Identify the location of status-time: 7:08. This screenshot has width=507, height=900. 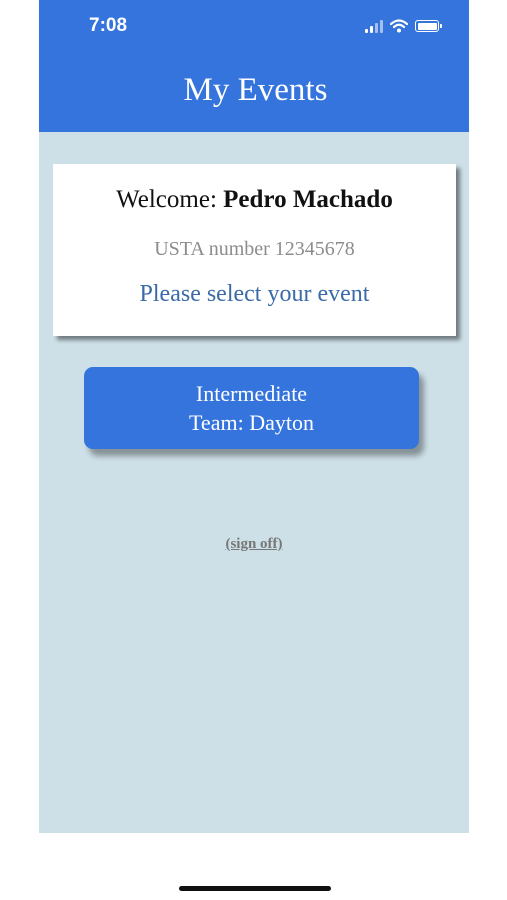
(108, 25).